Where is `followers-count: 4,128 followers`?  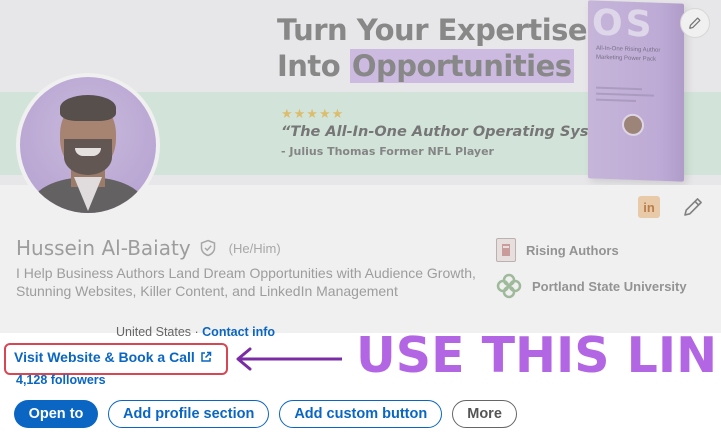
followers-count: 4,128 followers is located at coordinates (61, 380).